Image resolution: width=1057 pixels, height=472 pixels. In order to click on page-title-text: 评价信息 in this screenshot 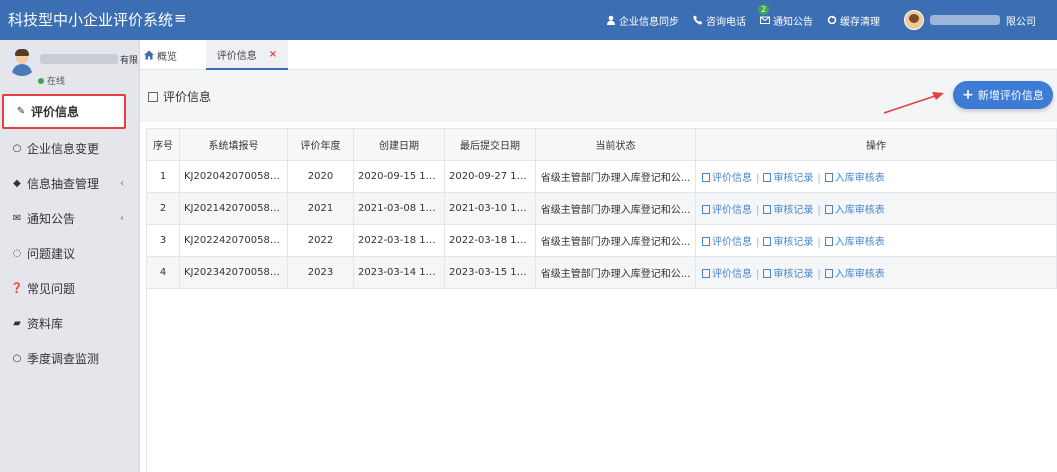, I will do `click(187, 97)`.